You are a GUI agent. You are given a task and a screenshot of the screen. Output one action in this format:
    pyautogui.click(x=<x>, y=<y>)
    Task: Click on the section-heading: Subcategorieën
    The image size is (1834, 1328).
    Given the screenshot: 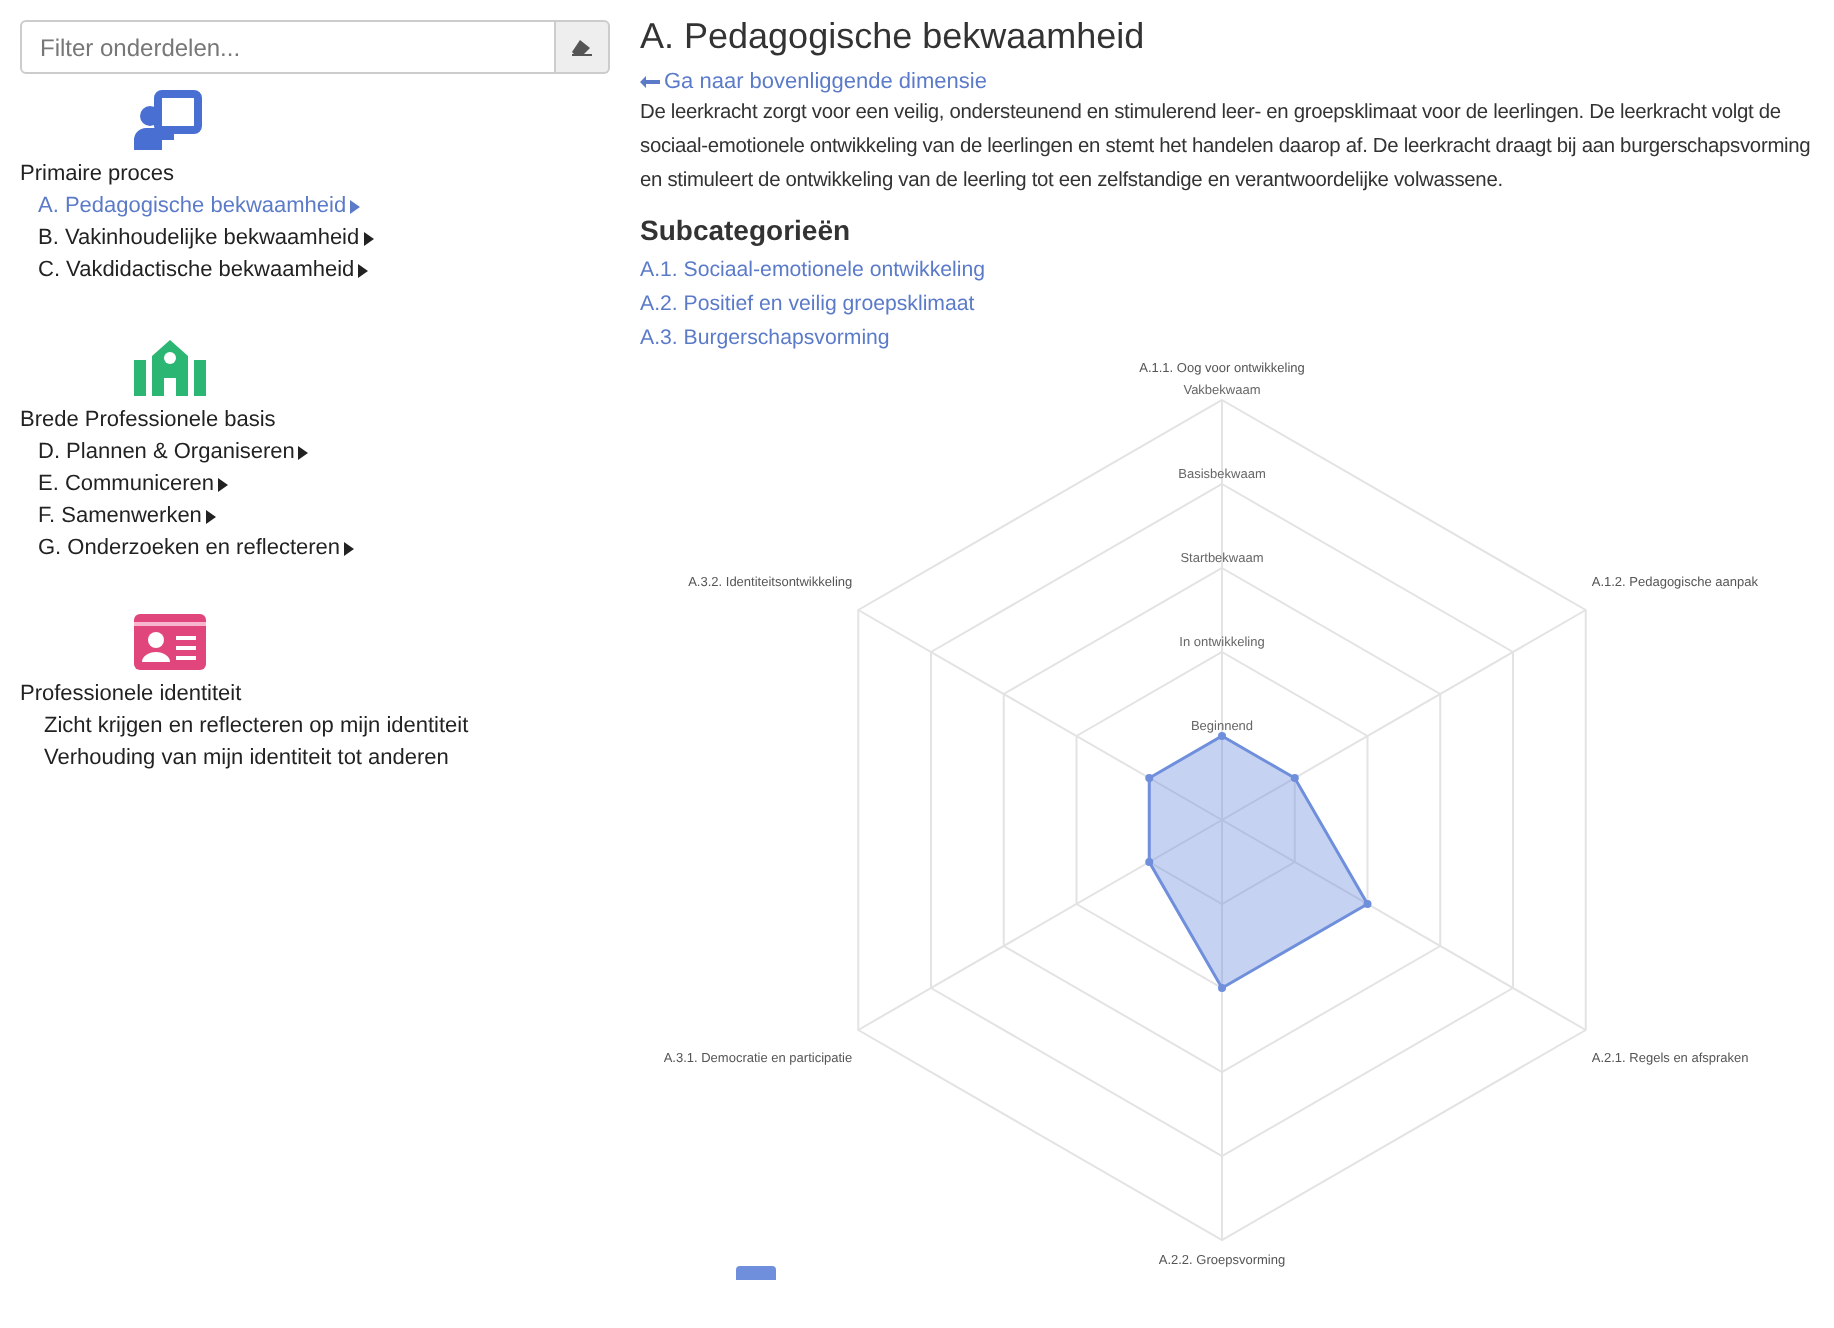 What is the action you would take?
    pyautogui.click(x=745, y=230)
    